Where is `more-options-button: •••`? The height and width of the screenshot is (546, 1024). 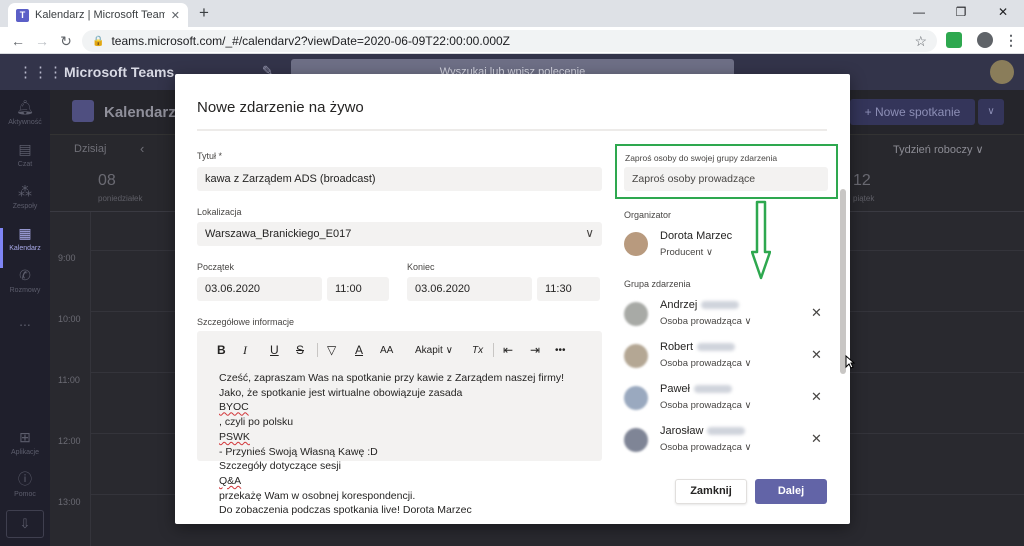
more-options-button: ••• is located at coordinates (560, 350).